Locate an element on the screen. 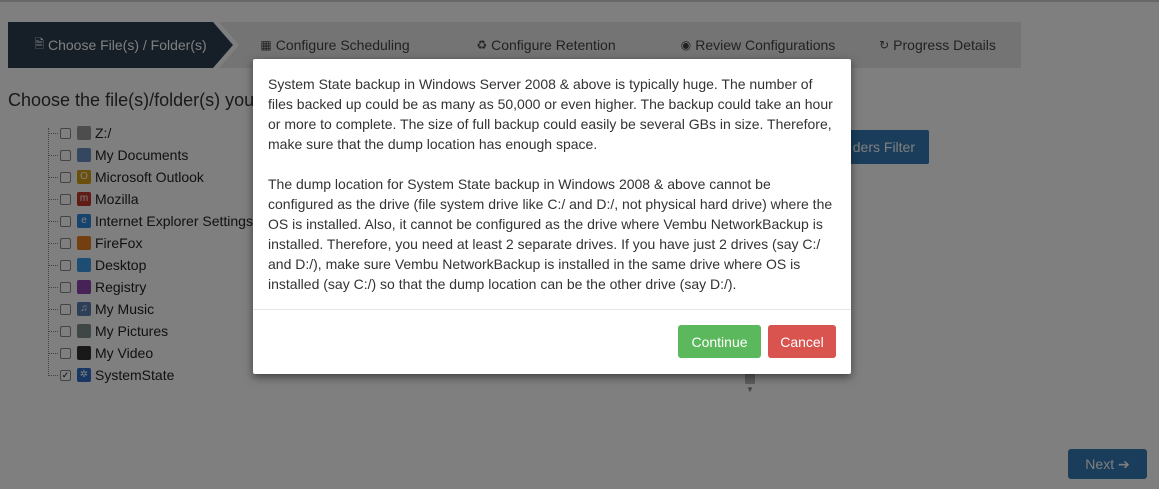 The height and width of the screenshot is (489, 1159). modal-footer-divider is located at coordinates (552, 309).